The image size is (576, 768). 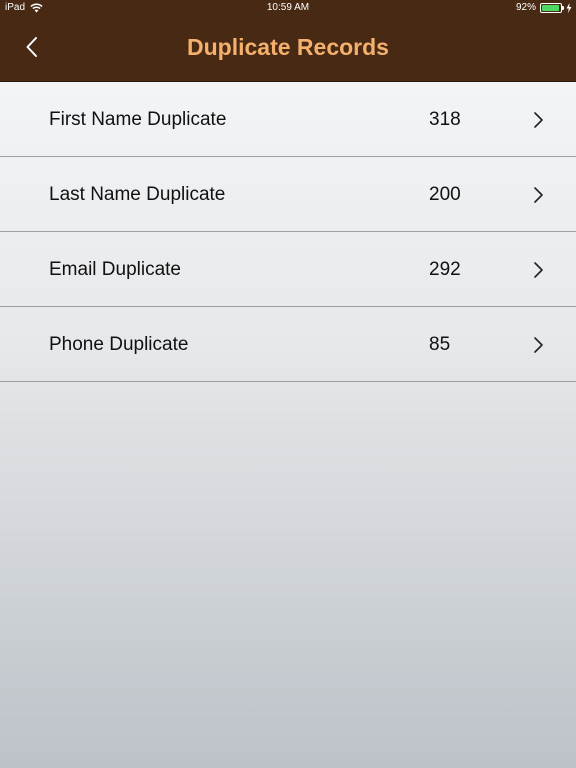 I want to click on battery-cap, so click(x=563, y=7).